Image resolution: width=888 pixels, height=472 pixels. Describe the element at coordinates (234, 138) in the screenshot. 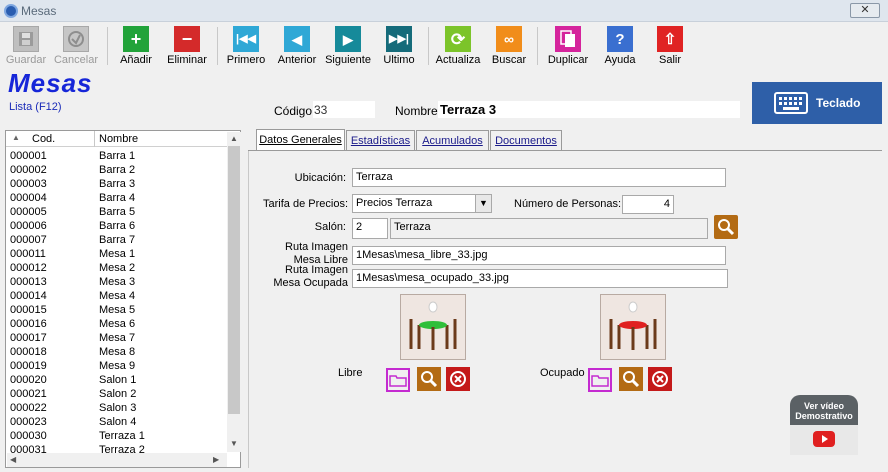

I see `scroll-up-icon: ▲` at that location.